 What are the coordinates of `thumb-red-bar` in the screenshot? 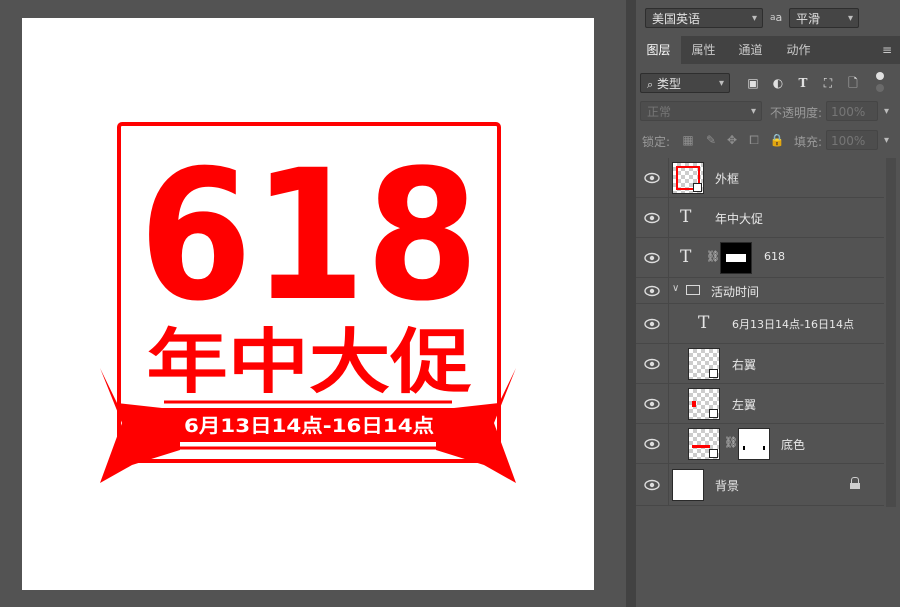 It's located at (701, 446).